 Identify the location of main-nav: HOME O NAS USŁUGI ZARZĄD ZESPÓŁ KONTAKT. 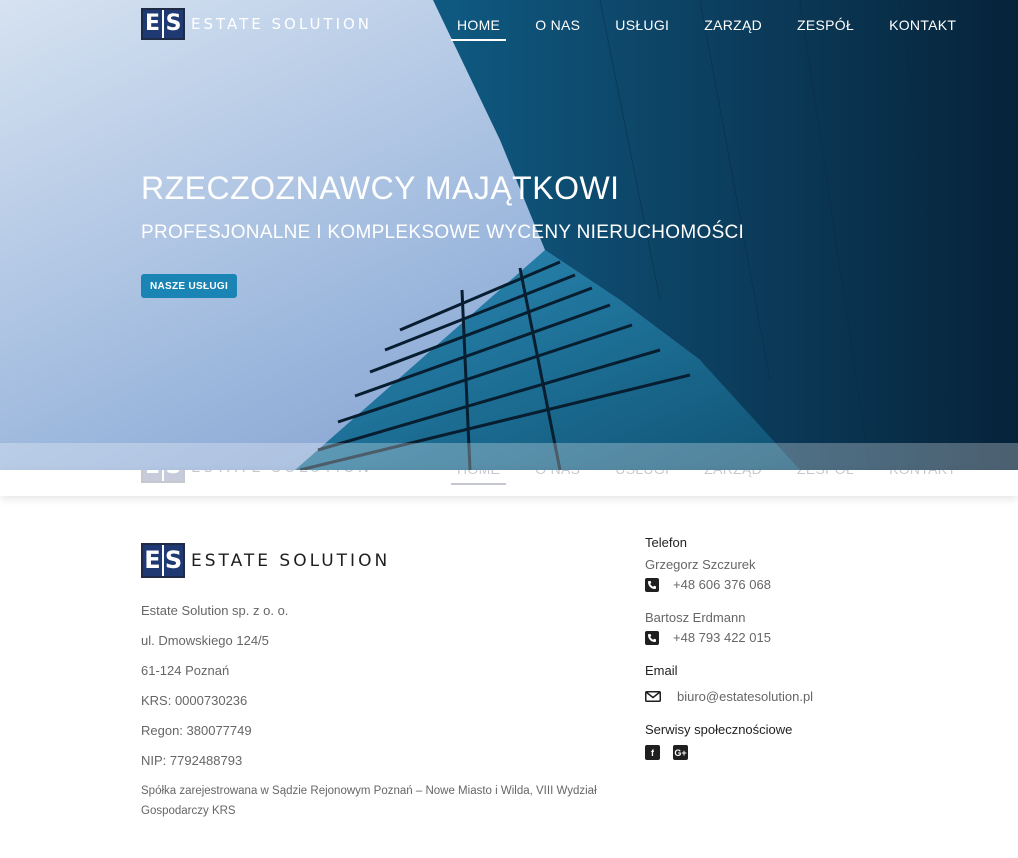
(718, 29).